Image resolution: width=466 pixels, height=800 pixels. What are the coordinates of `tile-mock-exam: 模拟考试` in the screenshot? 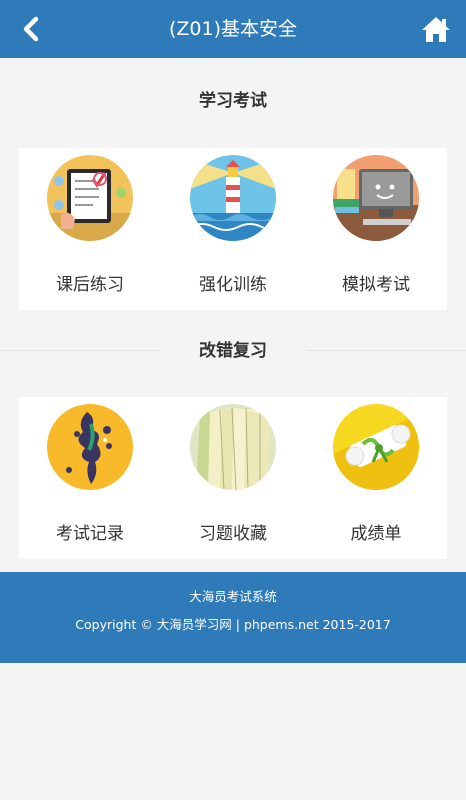 It's located at (376, 229).